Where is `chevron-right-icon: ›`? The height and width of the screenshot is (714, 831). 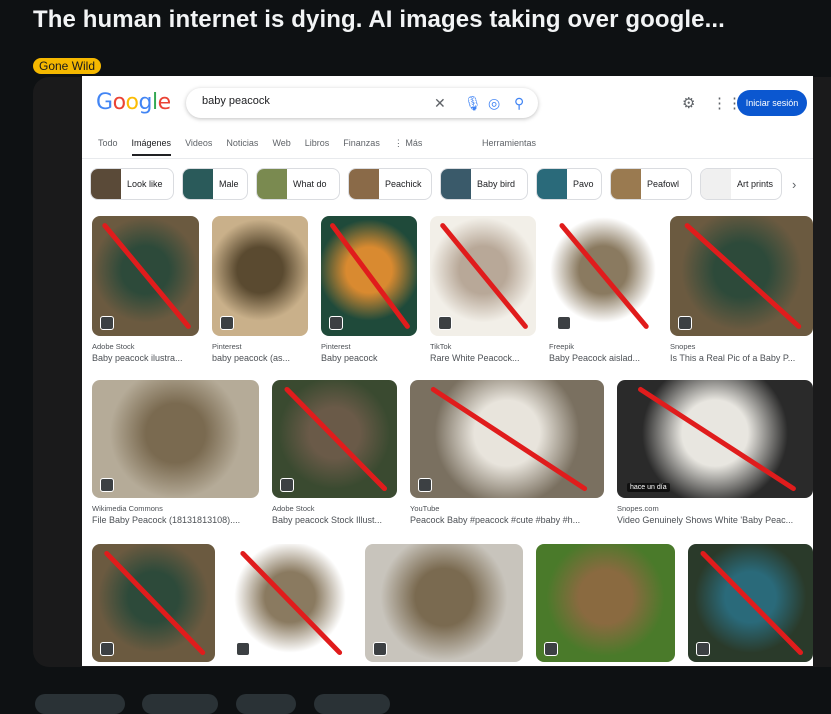 chevron-right-icon: › is located at coordinates (794, 184).